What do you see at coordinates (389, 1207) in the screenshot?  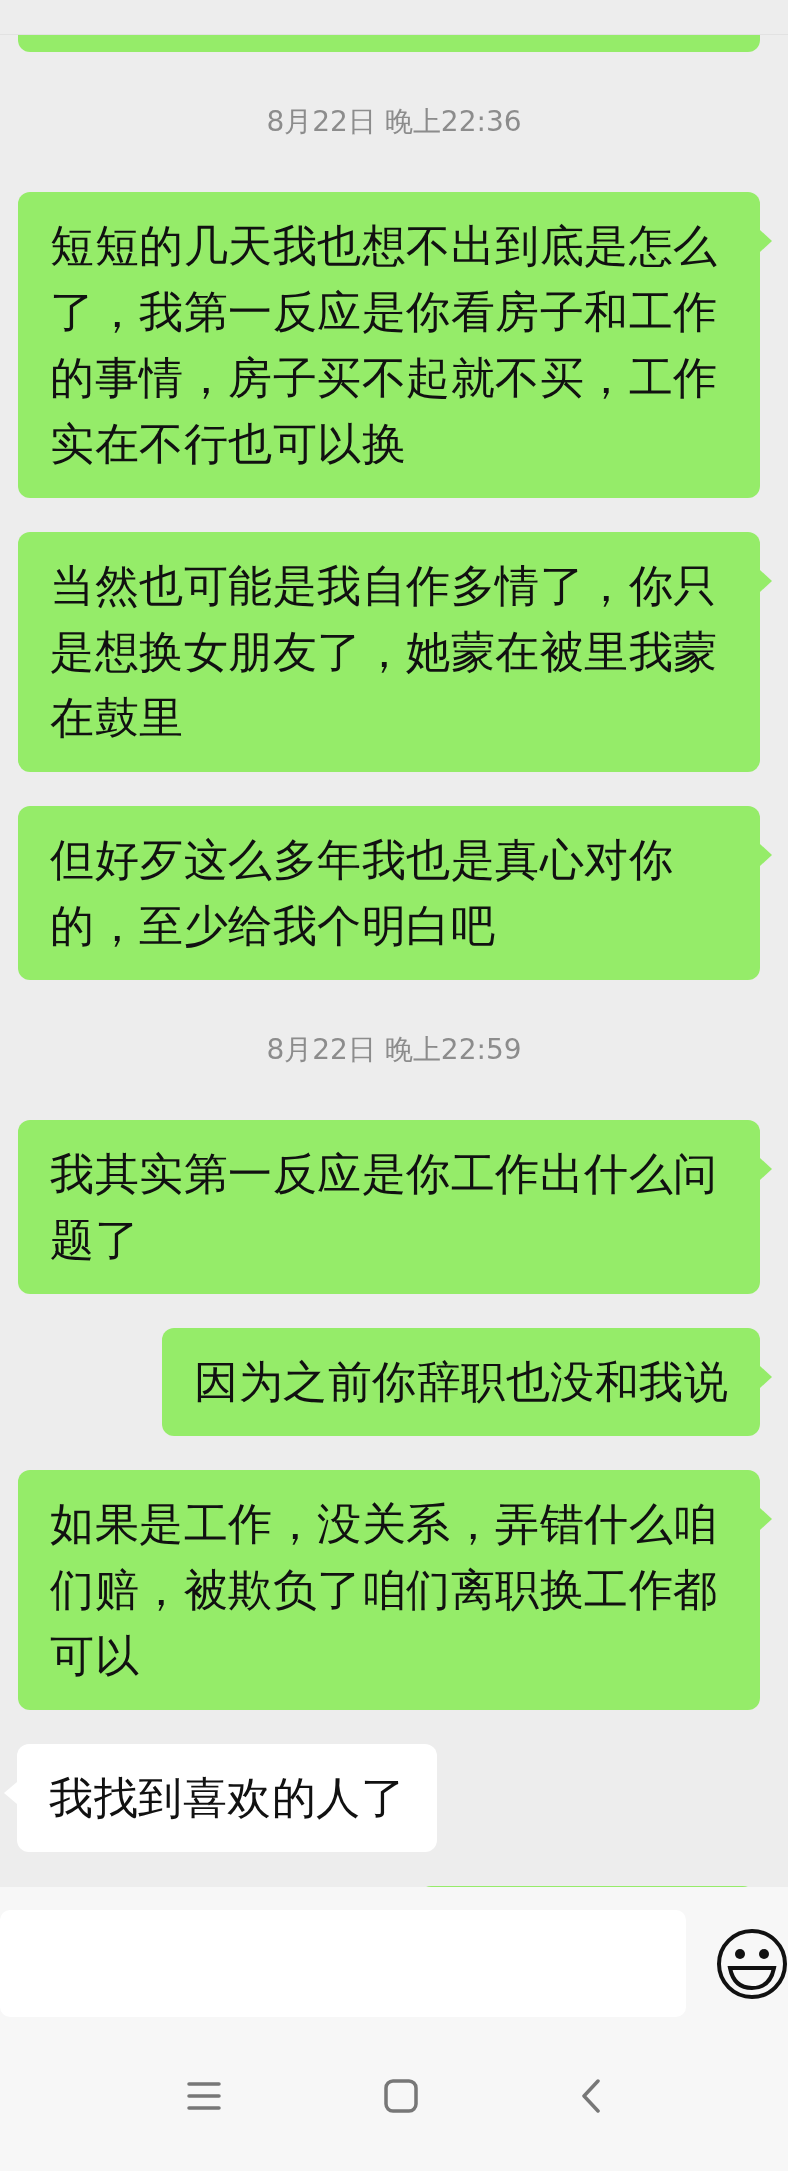 I see `message-bubble: 我其实第一反应是你工作出什么问题了` at bounding box center [389, 1207].